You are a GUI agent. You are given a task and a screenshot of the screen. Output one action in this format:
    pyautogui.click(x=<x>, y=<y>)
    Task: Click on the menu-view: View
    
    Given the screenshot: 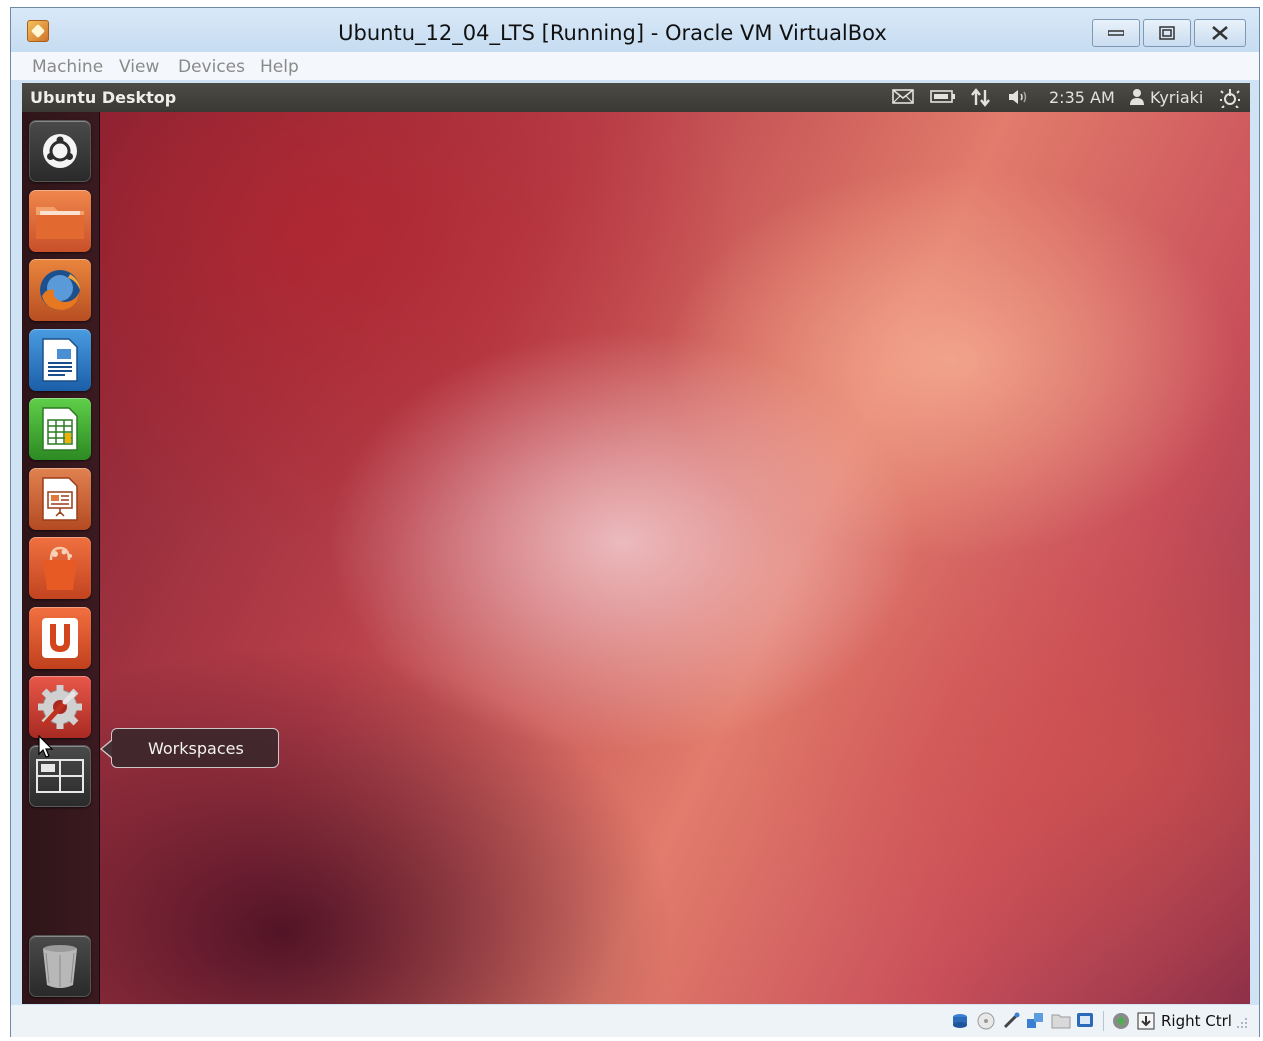 What is the action you would take?
    pyautogui.click(x=139, y=67)
    